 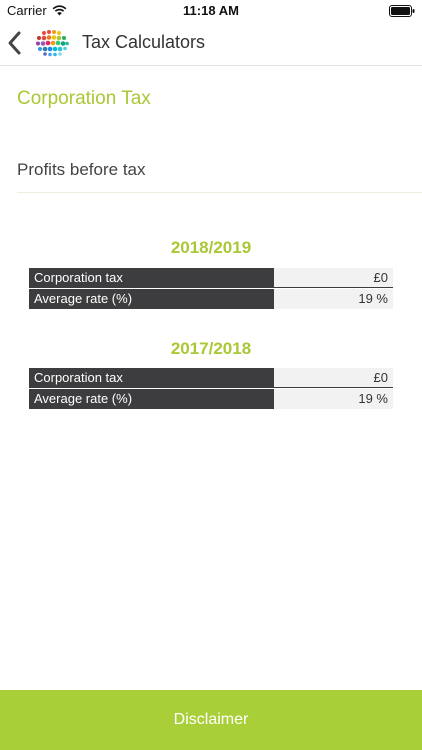 What do you see at coordinates (211, 348) in the screenshot?
I see `year-heading-2017-2018: 2017/2018` at bounding box center [211, 348].